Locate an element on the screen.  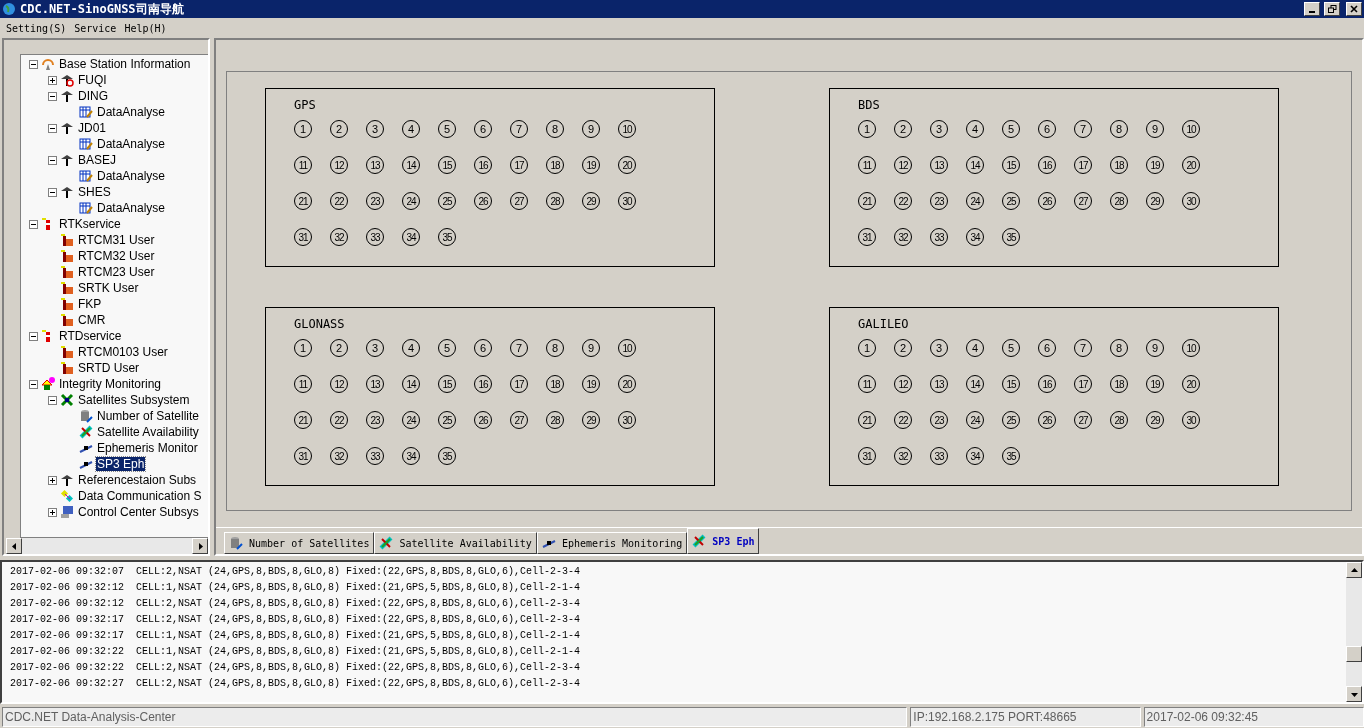
tree-item: BASEJ is located at coordinates (97, 160).